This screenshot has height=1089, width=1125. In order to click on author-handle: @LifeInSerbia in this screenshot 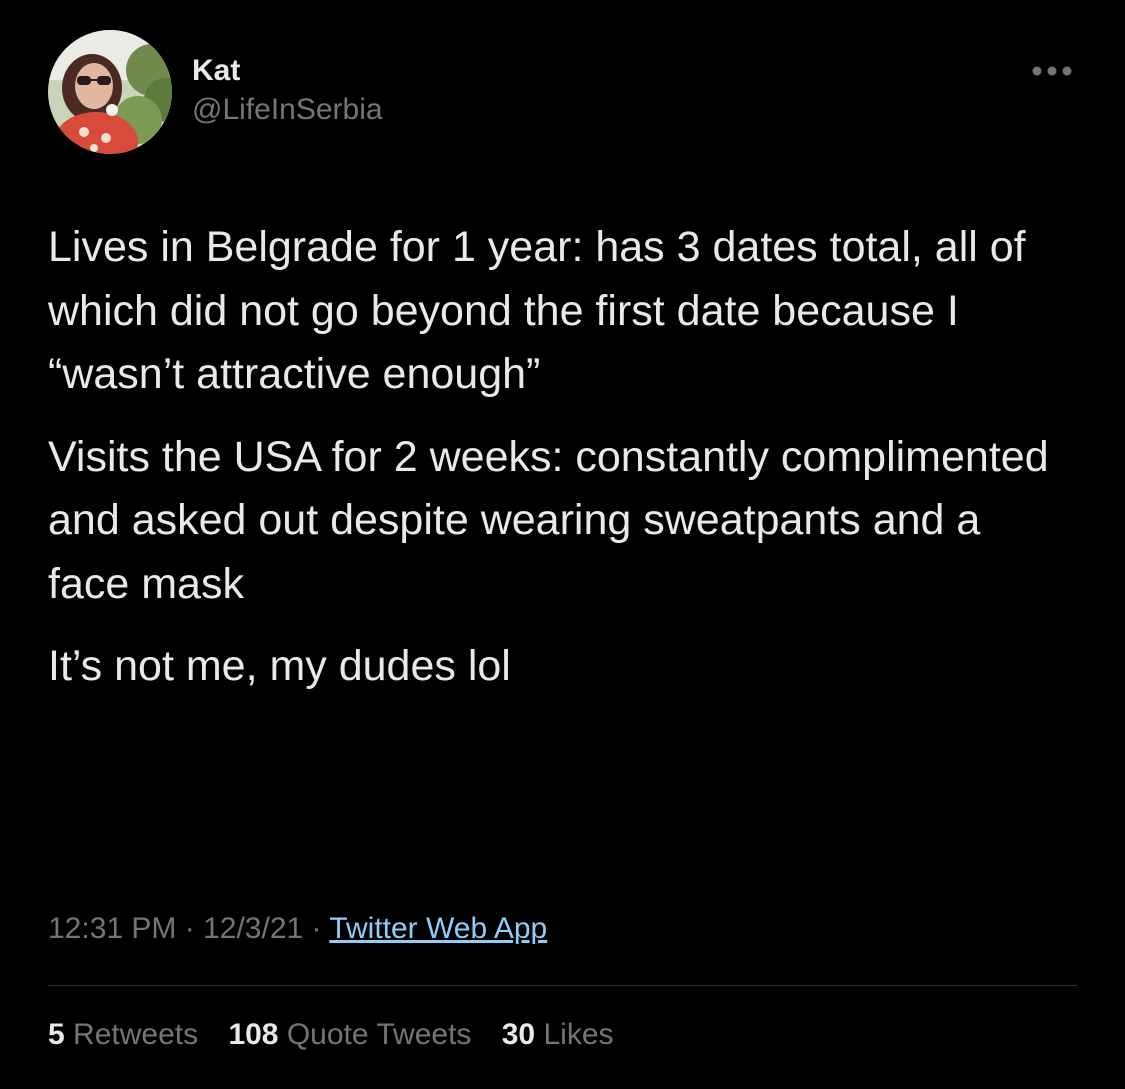, I will do `click(287, 110)`.